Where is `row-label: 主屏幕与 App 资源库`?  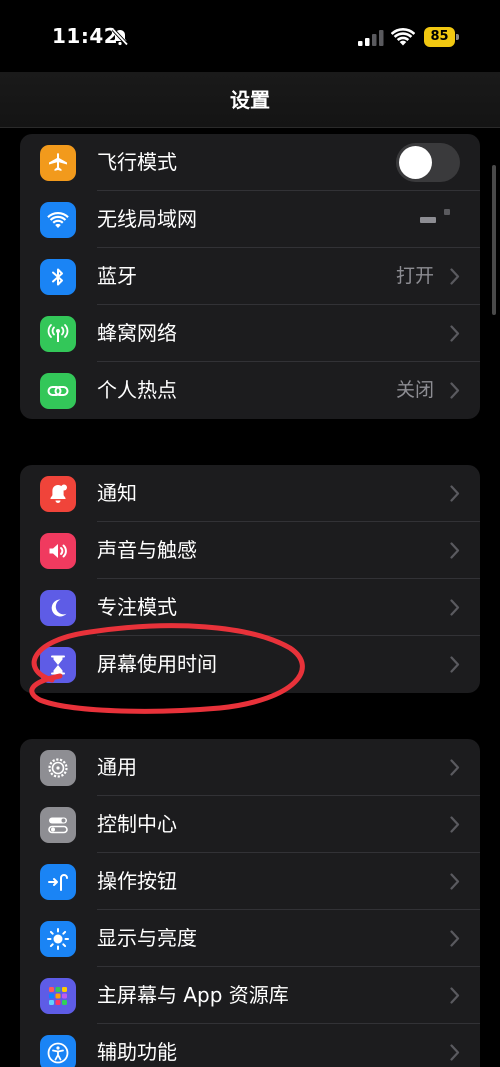 row-label: 主屏幕与 App 资源库 is located at coordinates (193, 995).